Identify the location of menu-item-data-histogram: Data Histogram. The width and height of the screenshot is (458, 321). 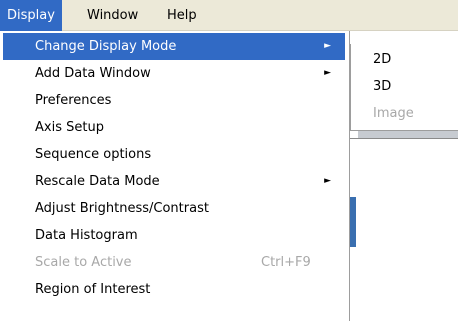
(174, 235).